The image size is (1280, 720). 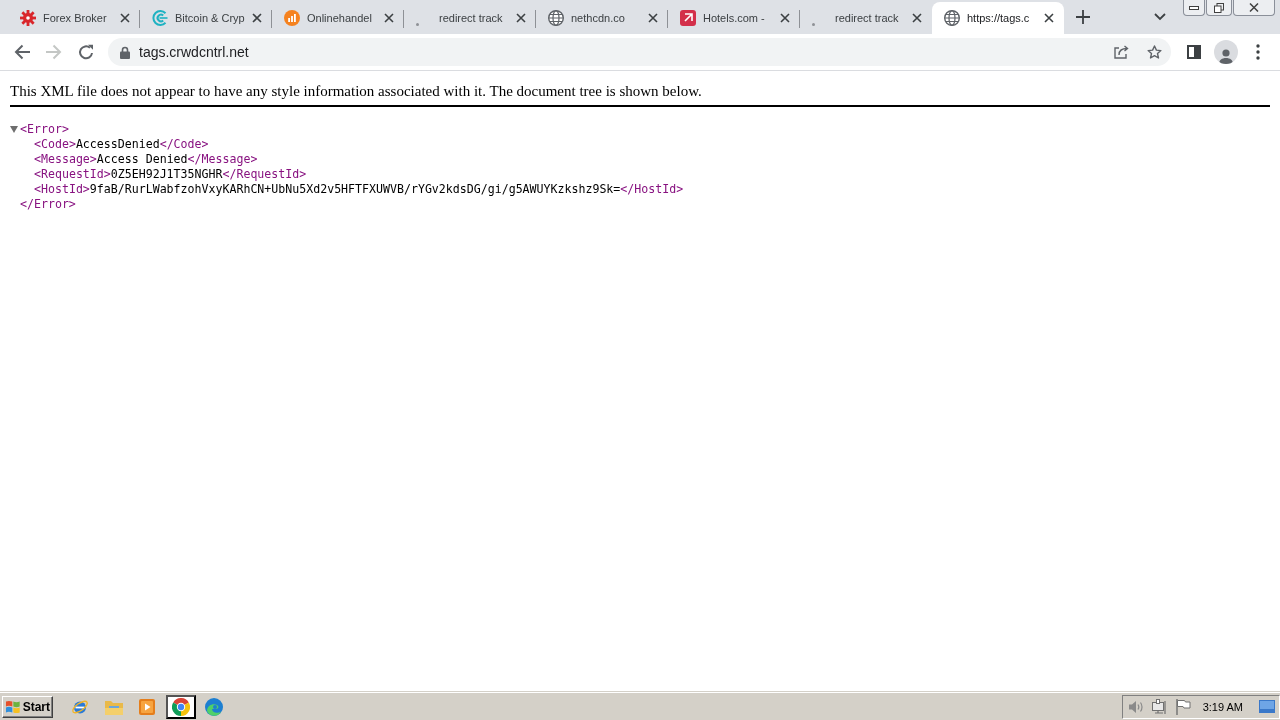 What do you see at coordinates (1083, 17) in the screenshot?
I see `plus-icon` at bounding box center [1083, 17].